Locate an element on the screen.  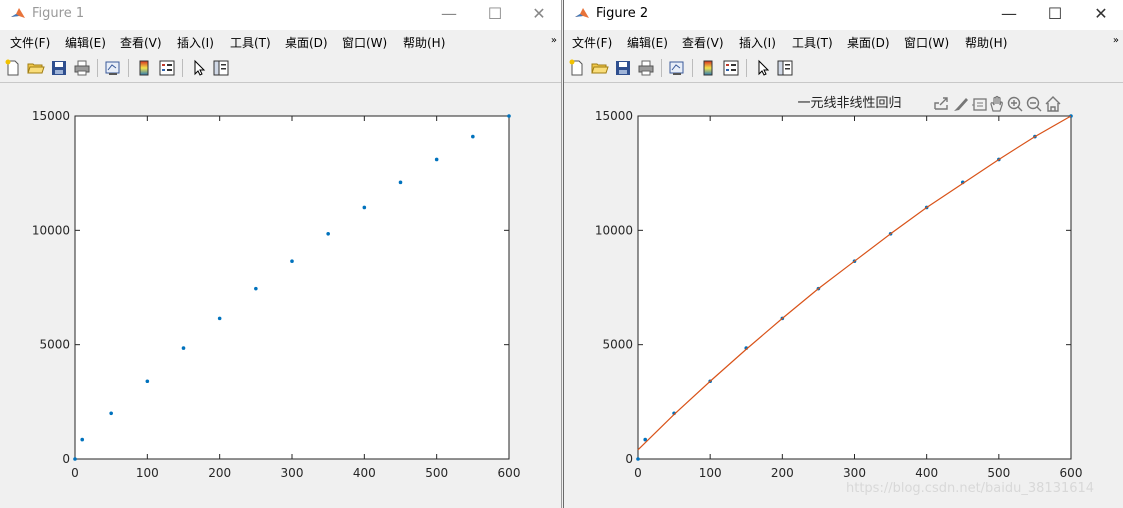
home-icon is located at coordinates (1053, 104).